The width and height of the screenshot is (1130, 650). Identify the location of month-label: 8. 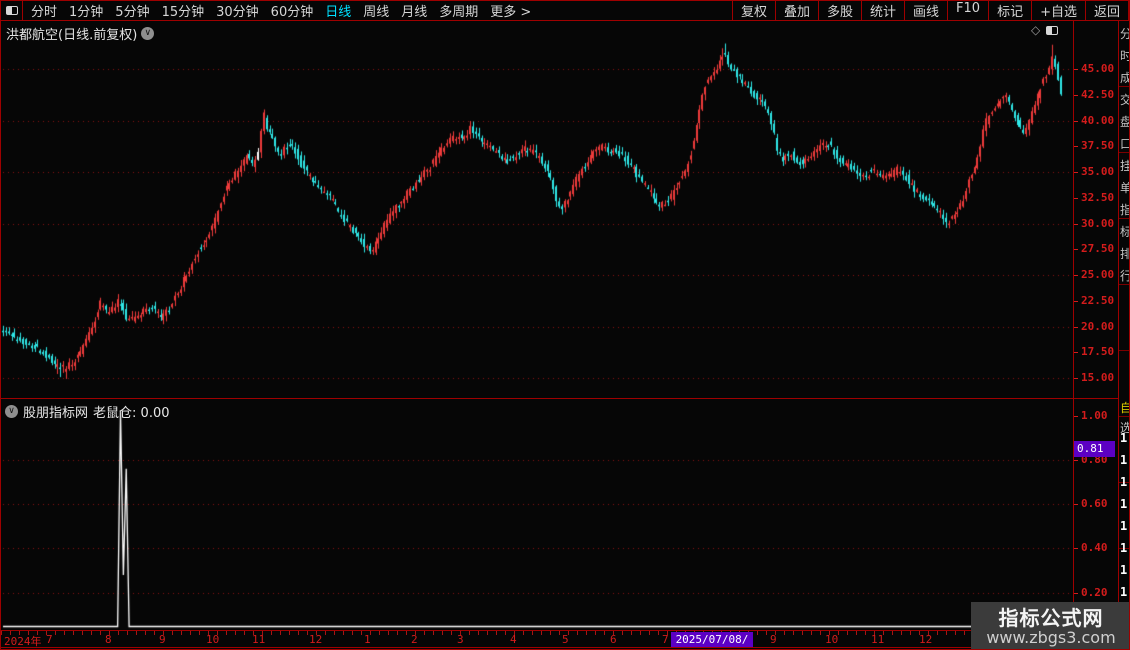
(108, 639).